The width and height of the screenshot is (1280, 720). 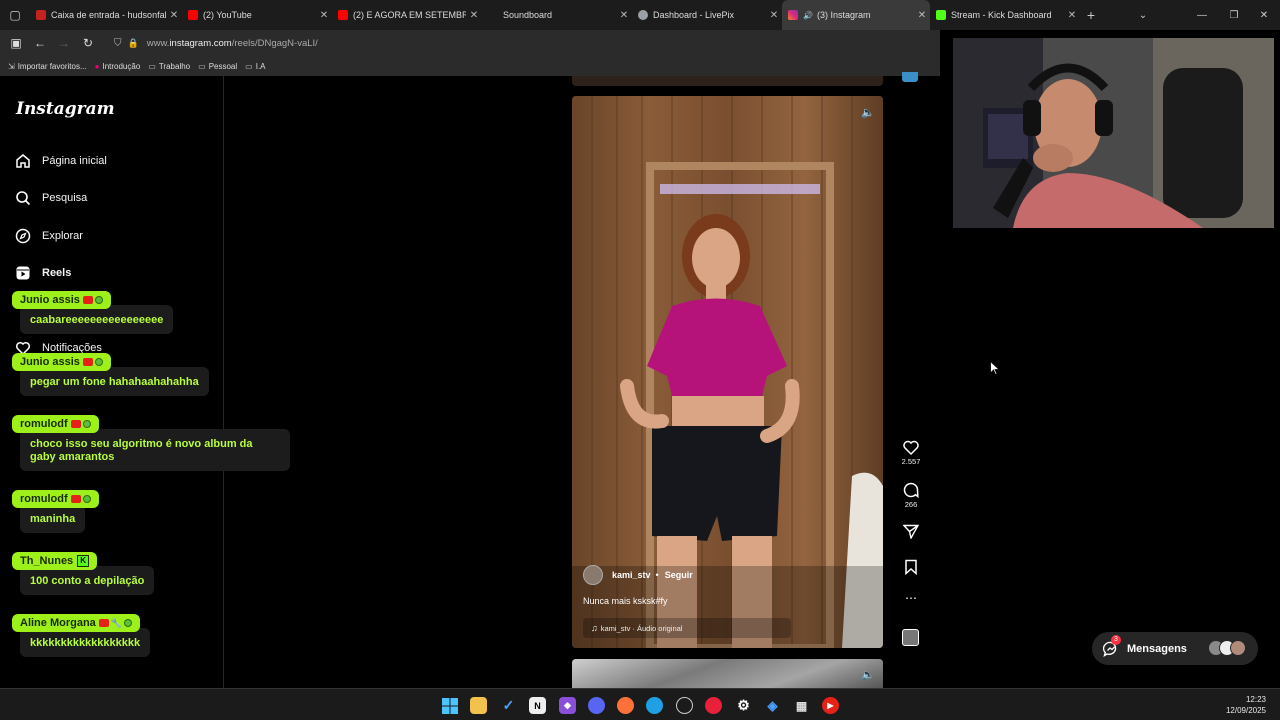 What do you see at coordinates (11, 66) in the screenshot?
I see `import-icon: ⇲` at bounding box center [11, 66].